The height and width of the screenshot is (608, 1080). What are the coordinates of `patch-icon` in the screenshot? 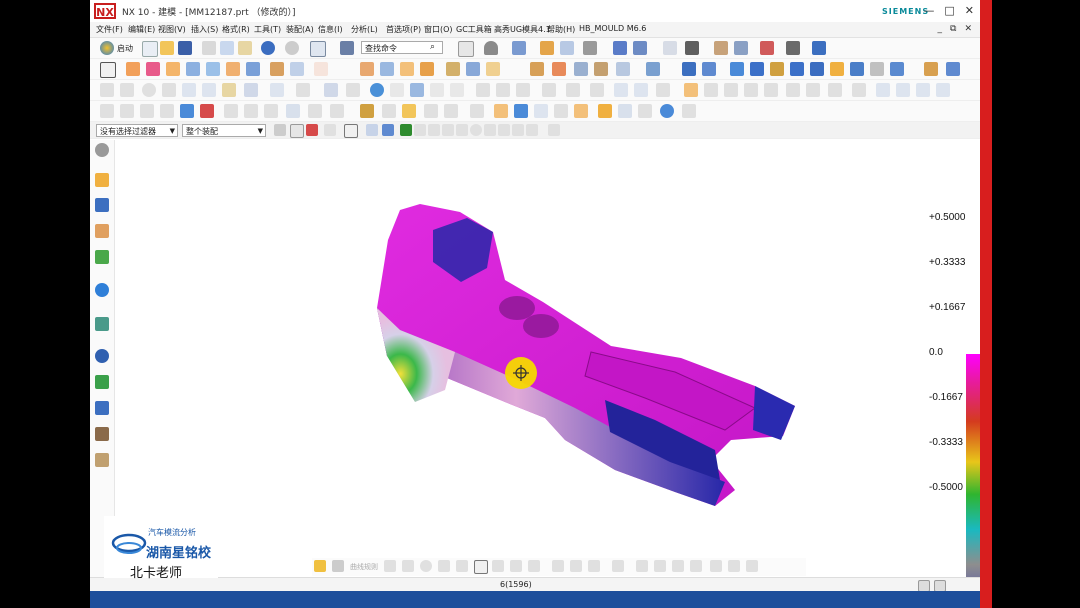 It's located at (813, 90).